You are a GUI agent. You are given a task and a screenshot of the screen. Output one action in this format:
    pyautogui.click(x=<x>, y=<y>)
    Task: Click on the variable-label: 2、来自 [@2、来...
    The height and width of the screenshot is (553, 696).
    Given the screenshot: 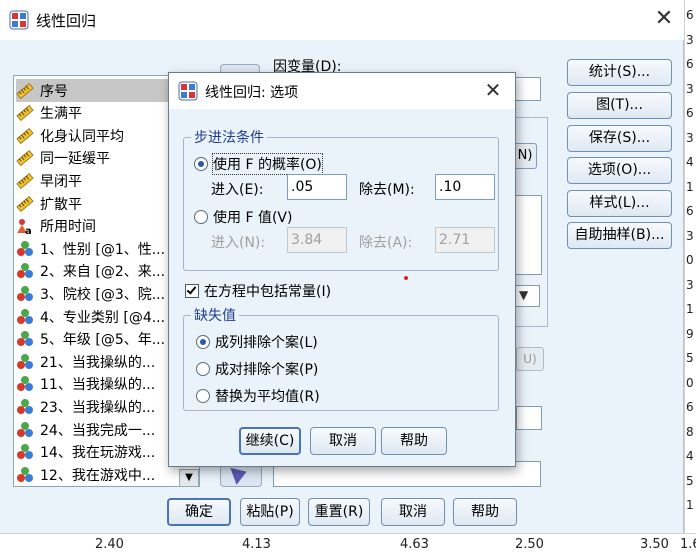 What is the action you would take?
    pyautogui.click(x=103, y=272)
    